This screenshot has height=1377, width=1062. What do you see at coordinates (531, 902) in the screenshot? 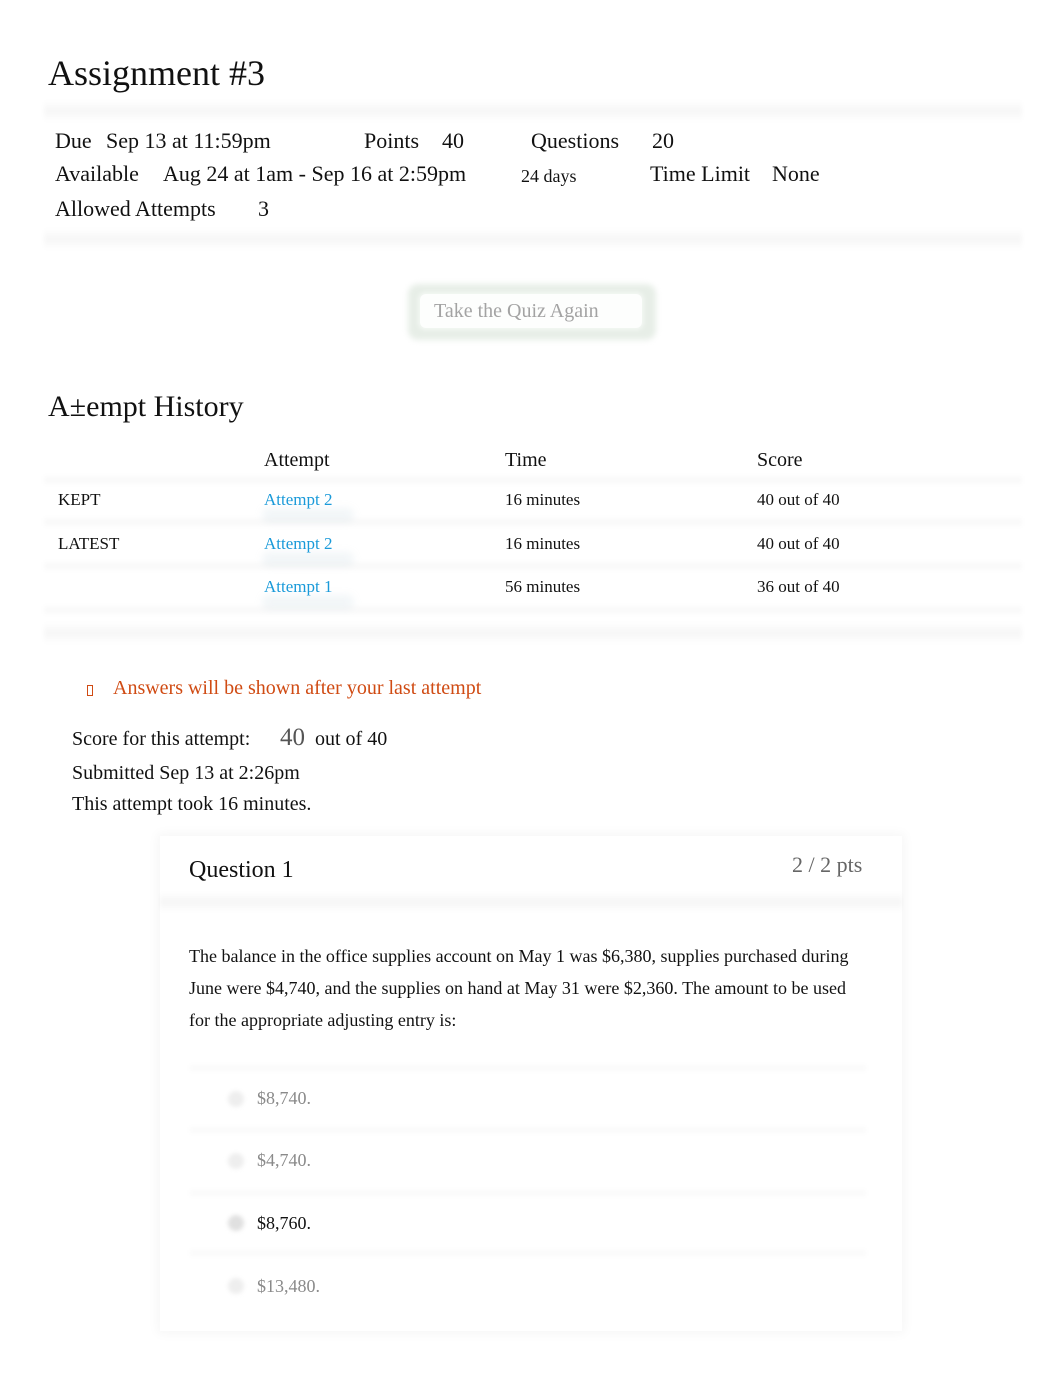
I see `question-header-divider` at bounding box center [531, 902].